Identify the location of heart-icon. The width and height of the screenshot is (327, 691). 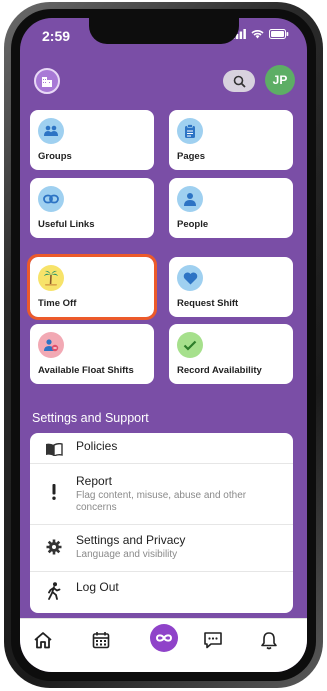
(190, 278).